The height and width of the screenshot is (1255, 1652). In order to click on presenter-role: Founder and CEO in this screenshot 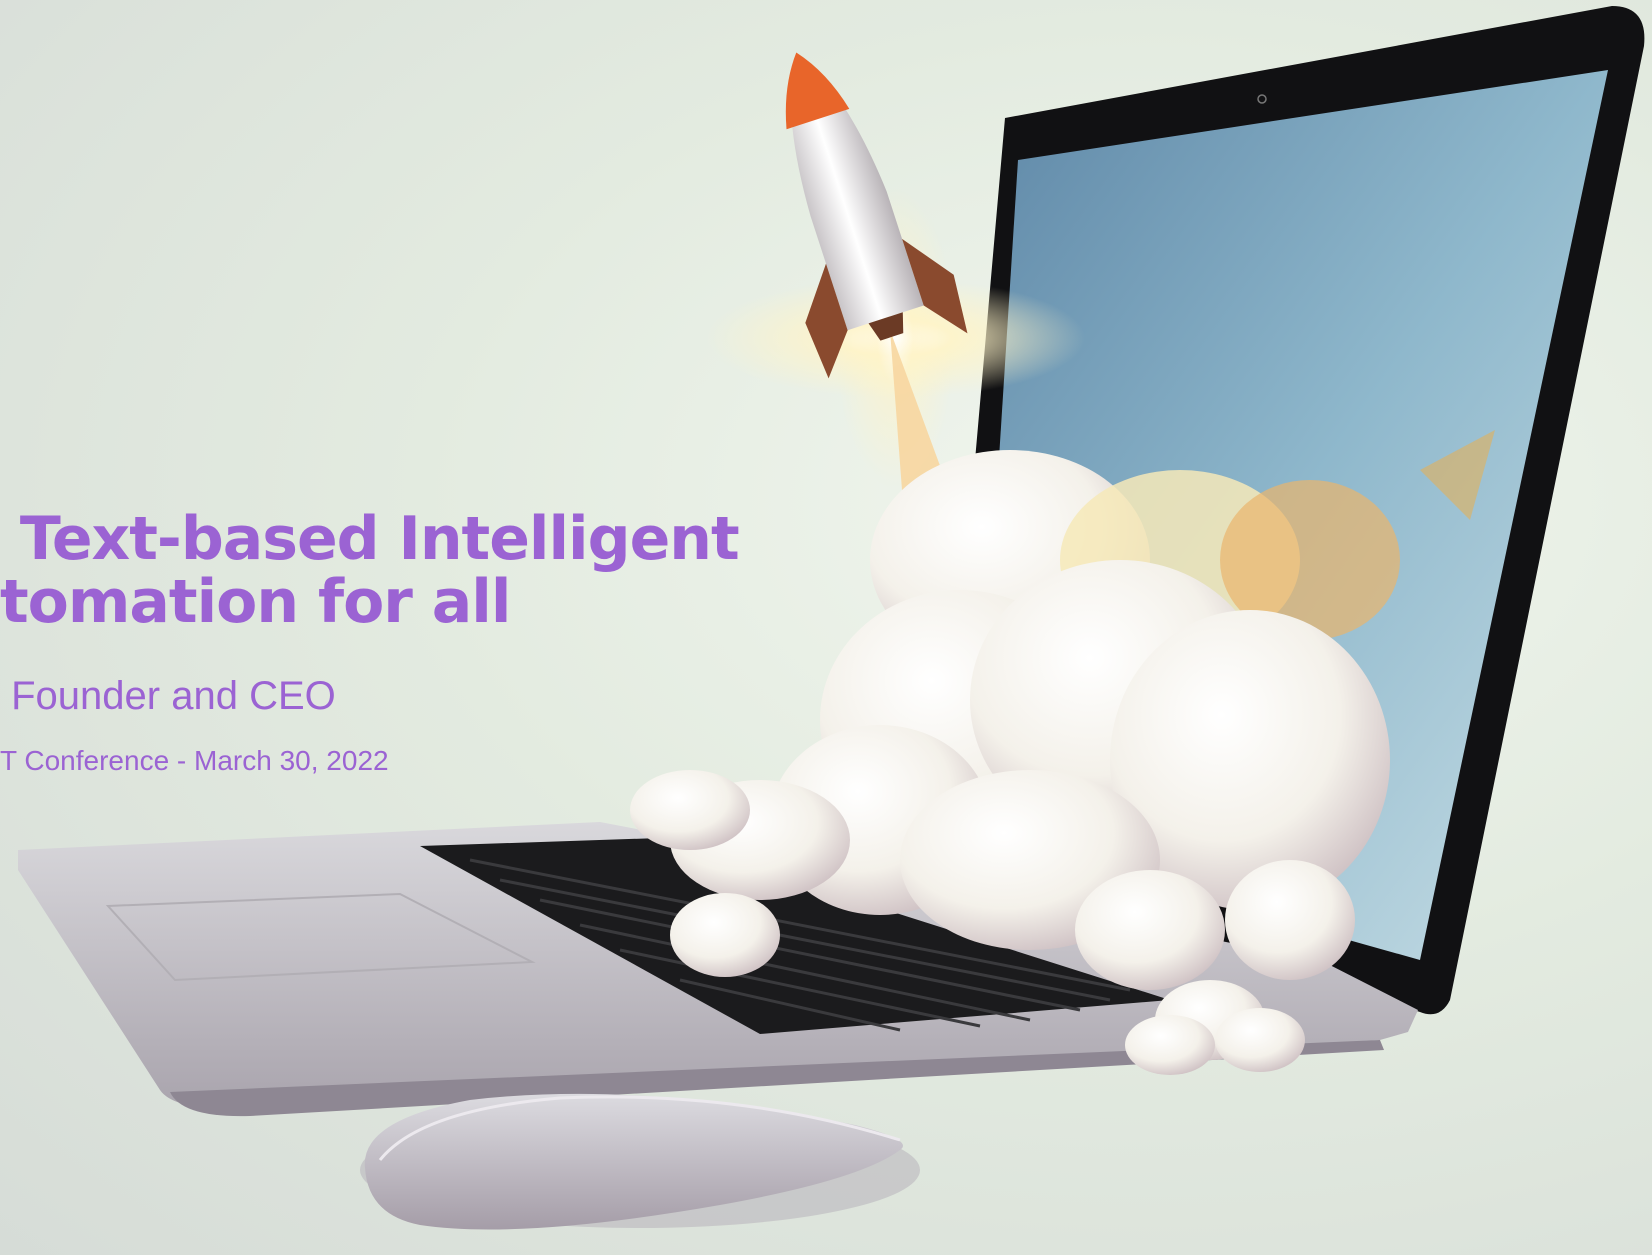, I will do `click(168, 696)`.